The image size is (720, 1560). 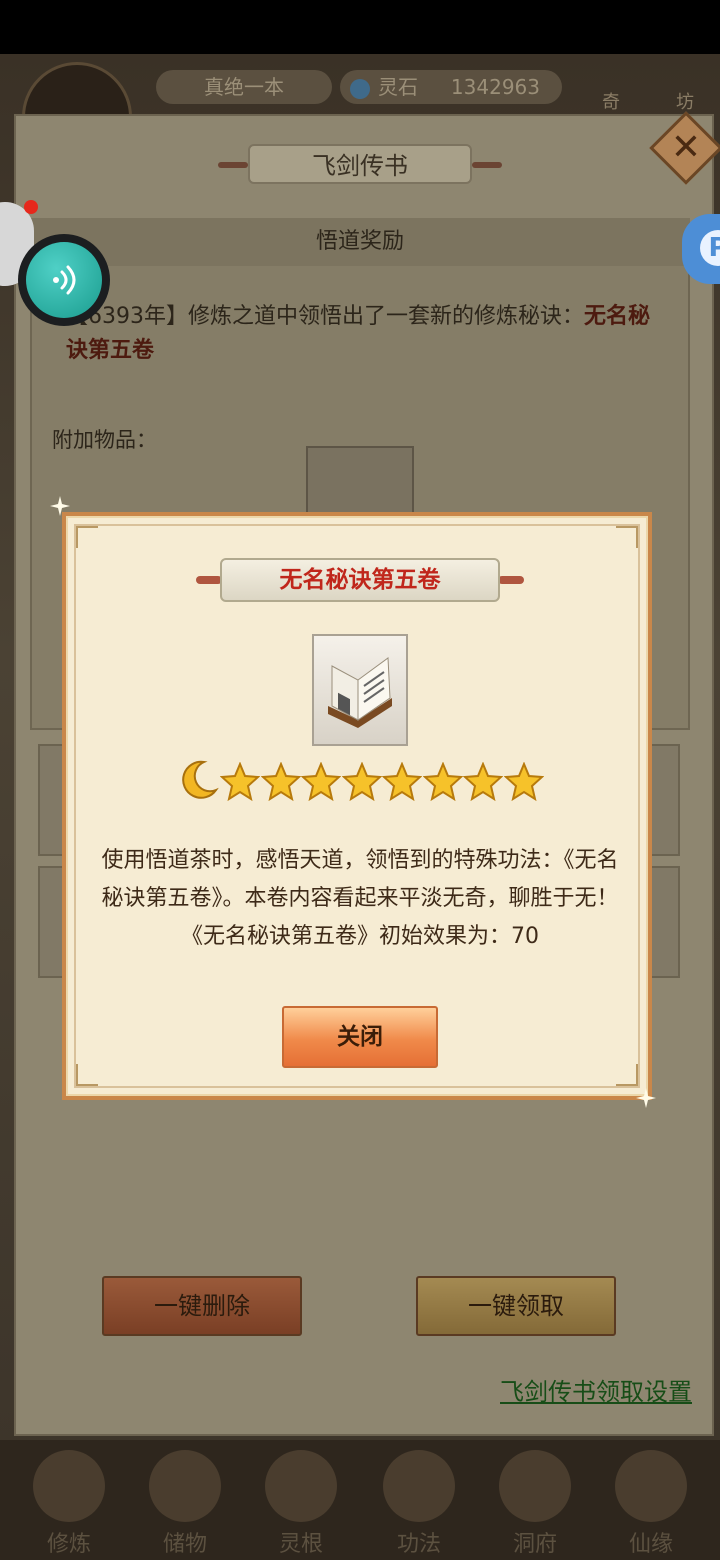 What do you see at coordinates (360, 242) in the screenshot?
I see `reward-header: 悟道奖励` at bounding box center [360, 242].